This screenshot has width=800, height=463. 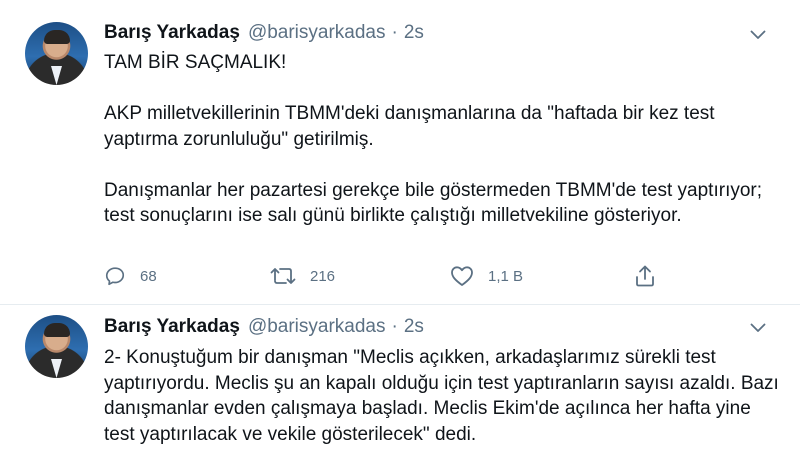 What do you see at coordinates (148, 276) in the screenshot?
I see `reply-count: 68` at bounding box center [148, 276].